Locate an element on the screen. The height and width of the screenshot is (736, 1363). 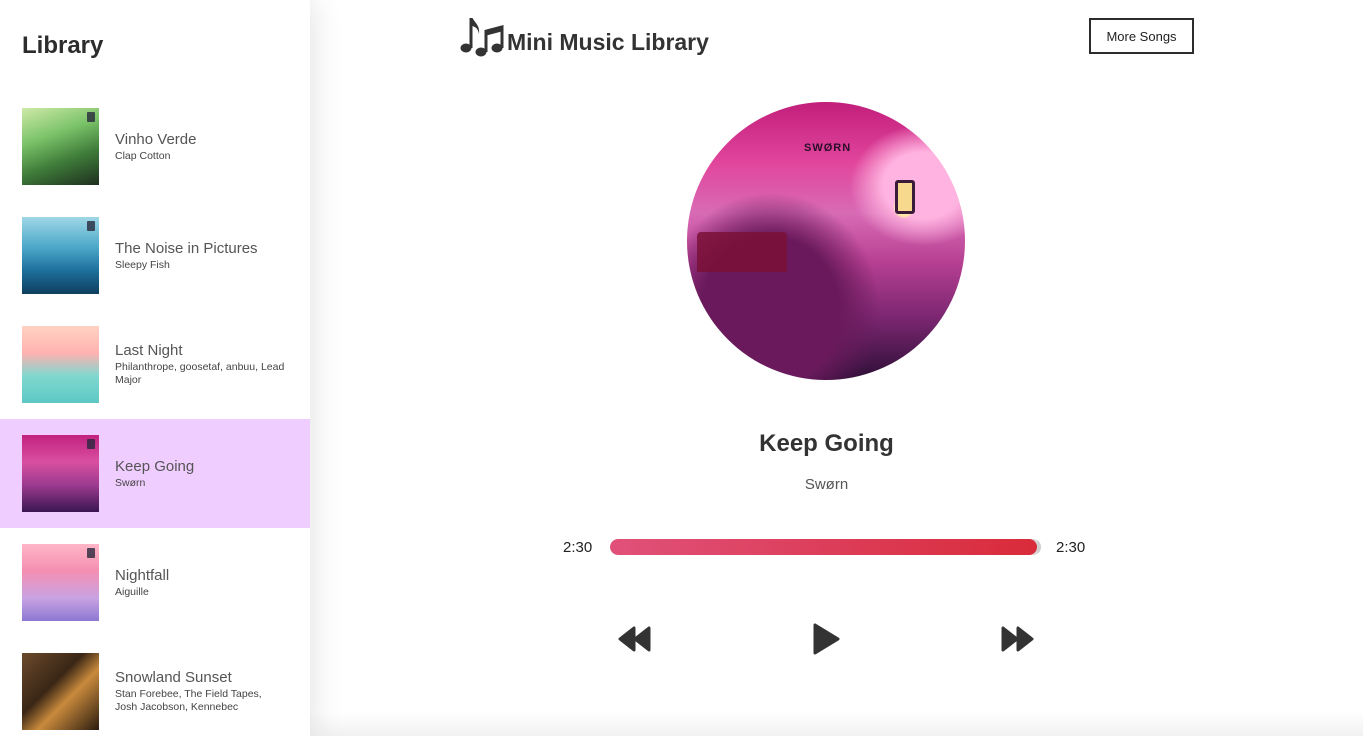
skip-forward-button is located at coordinates (1017, 639).